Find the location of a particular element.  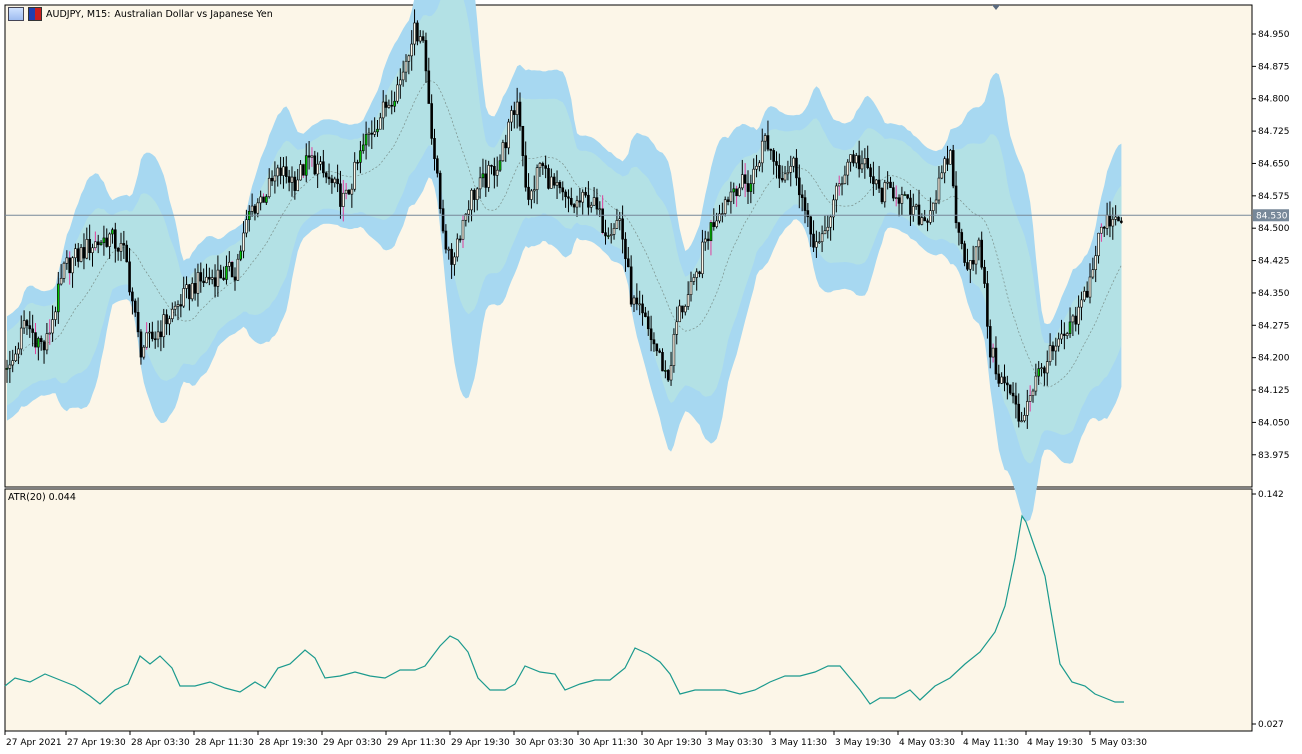

time-tick-label: 28 Apr 03:30 is located at coordinates (160, 743).